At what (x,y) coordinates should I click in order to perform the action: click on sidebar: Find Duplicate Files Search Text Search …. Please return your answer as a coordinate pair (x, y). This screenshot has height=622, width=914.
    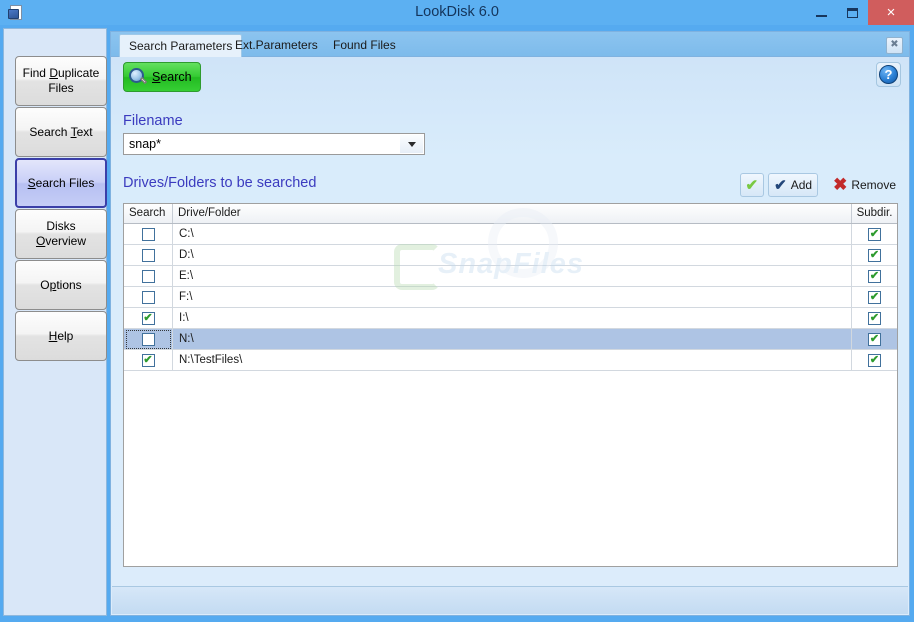
    Looking at the image, I should click on (55, 322).